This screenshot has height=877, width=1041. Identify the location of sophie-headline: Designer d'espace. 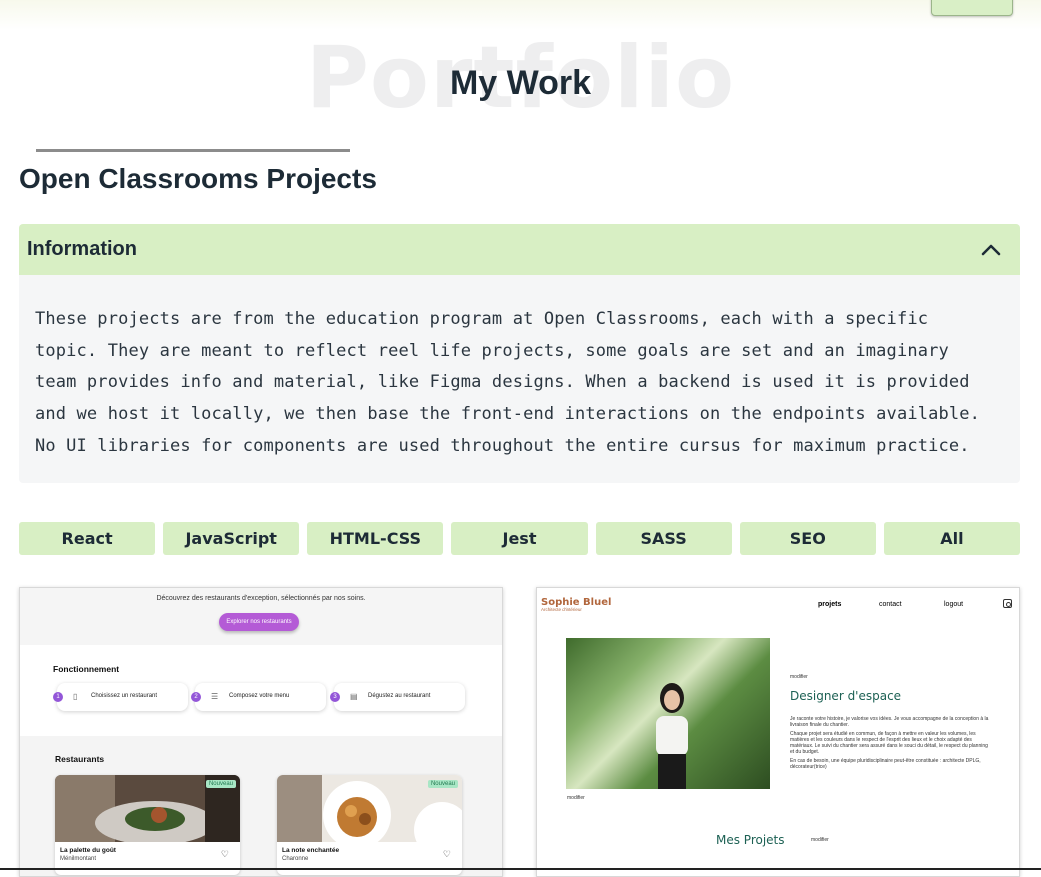
(846, 696).